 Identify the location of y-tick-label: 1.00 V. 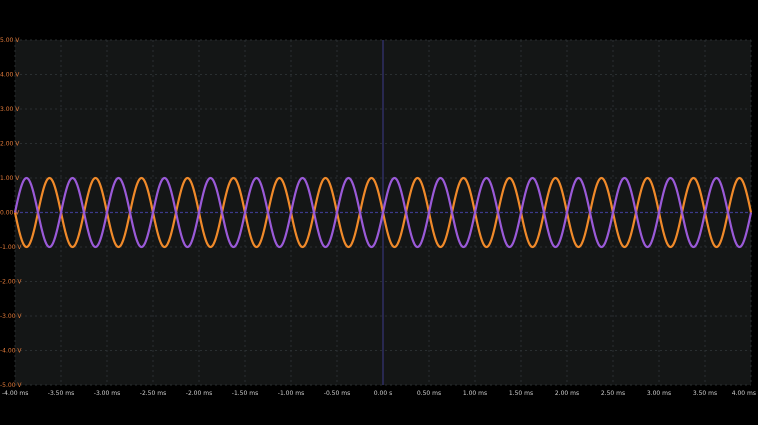
(10, 178).